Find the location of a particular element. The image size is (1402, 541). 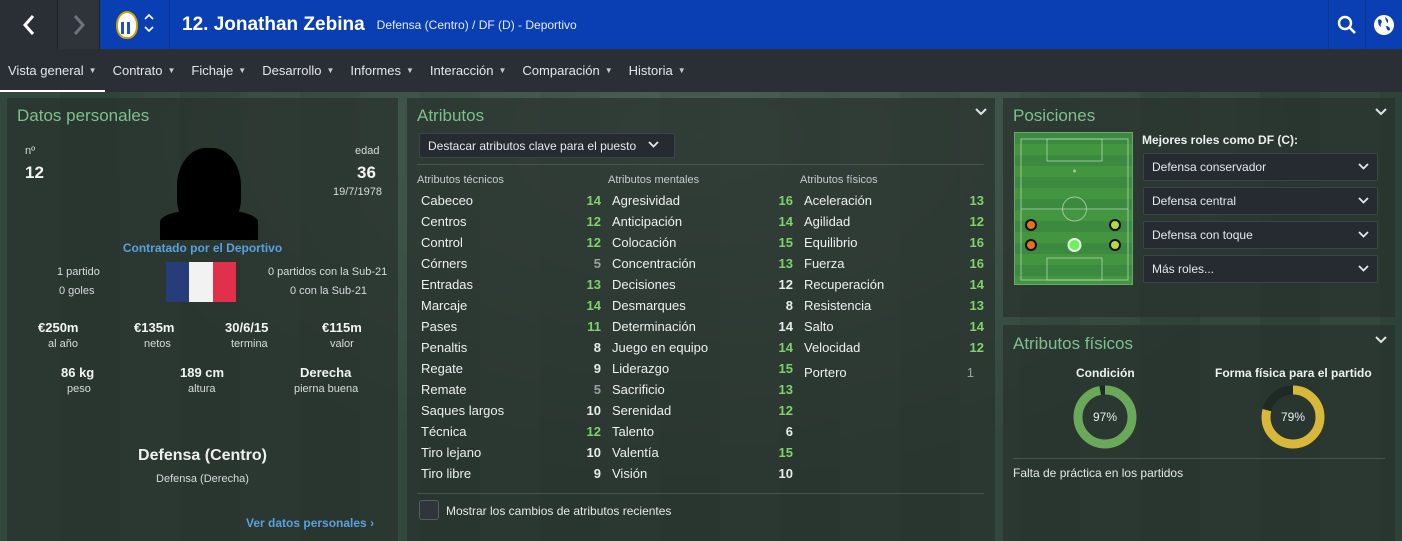

attribute-row: Anticipación 14 is located at coordinates (702, 221).